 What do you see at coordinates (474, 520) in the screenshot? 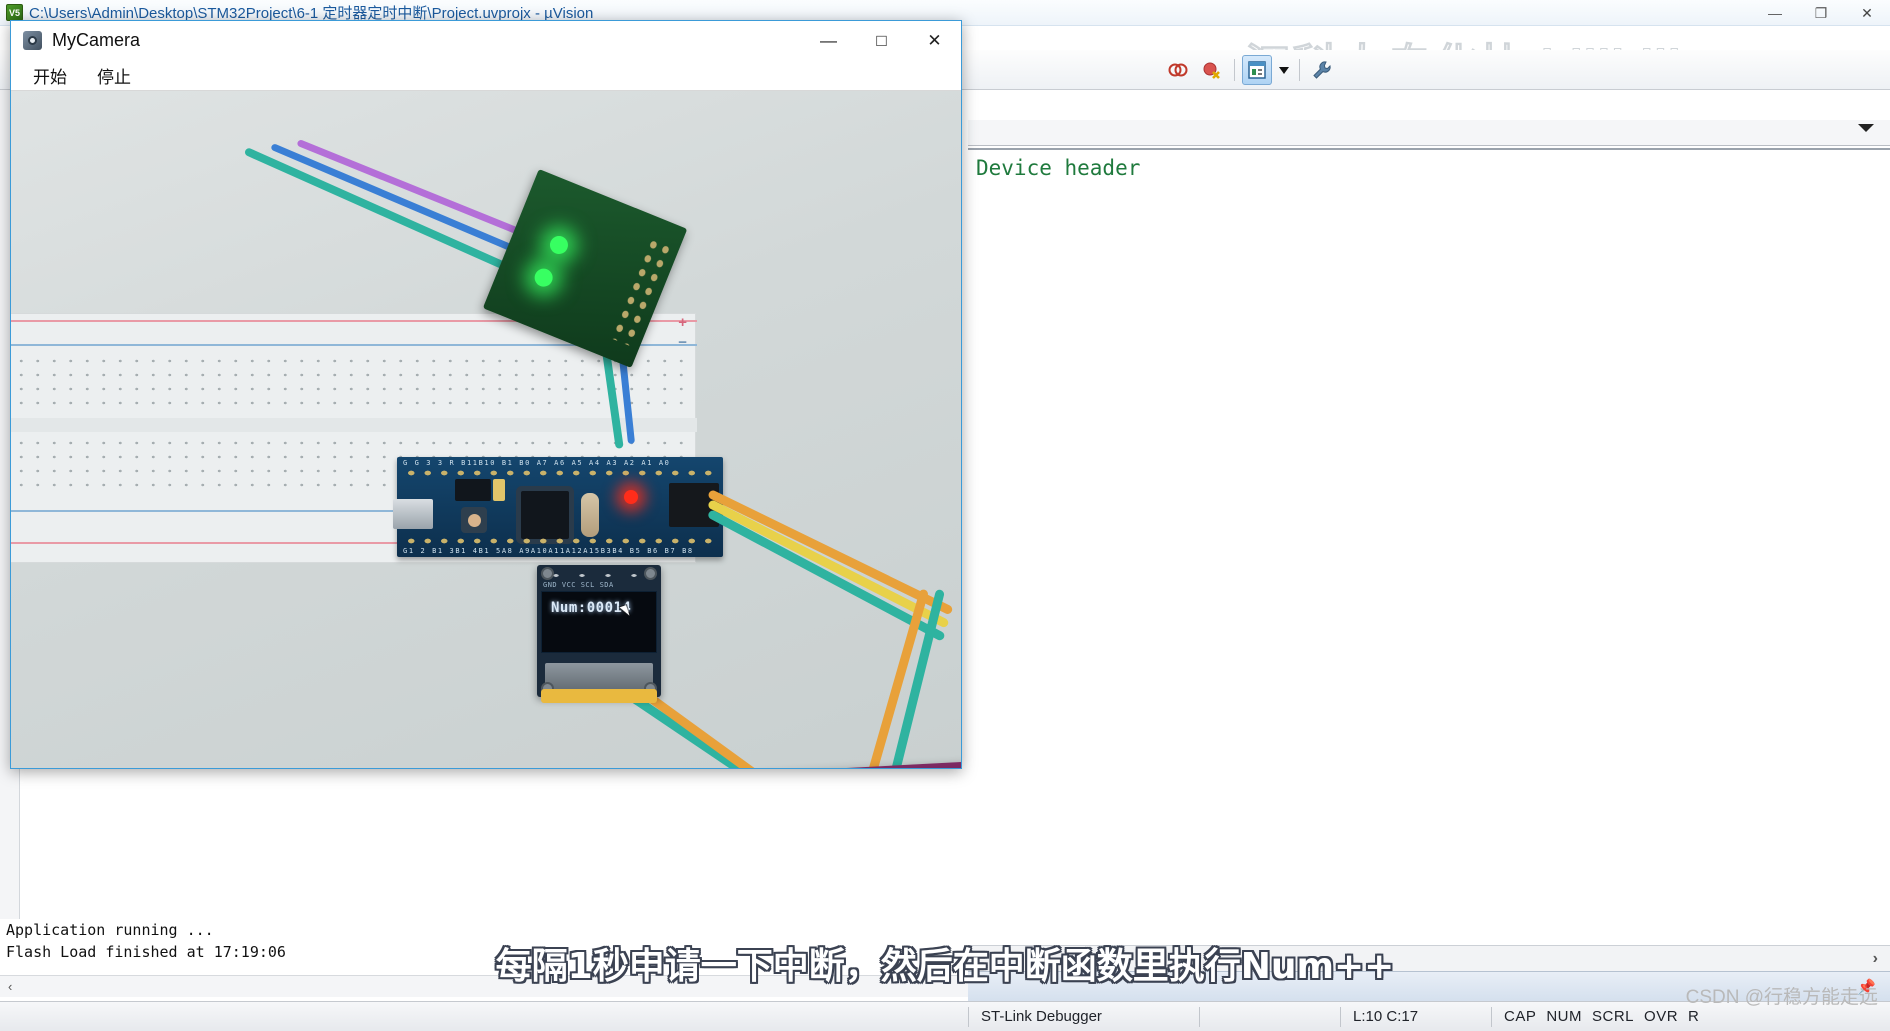
I see `stm32-reset-button` at bounding box center [474, 520].